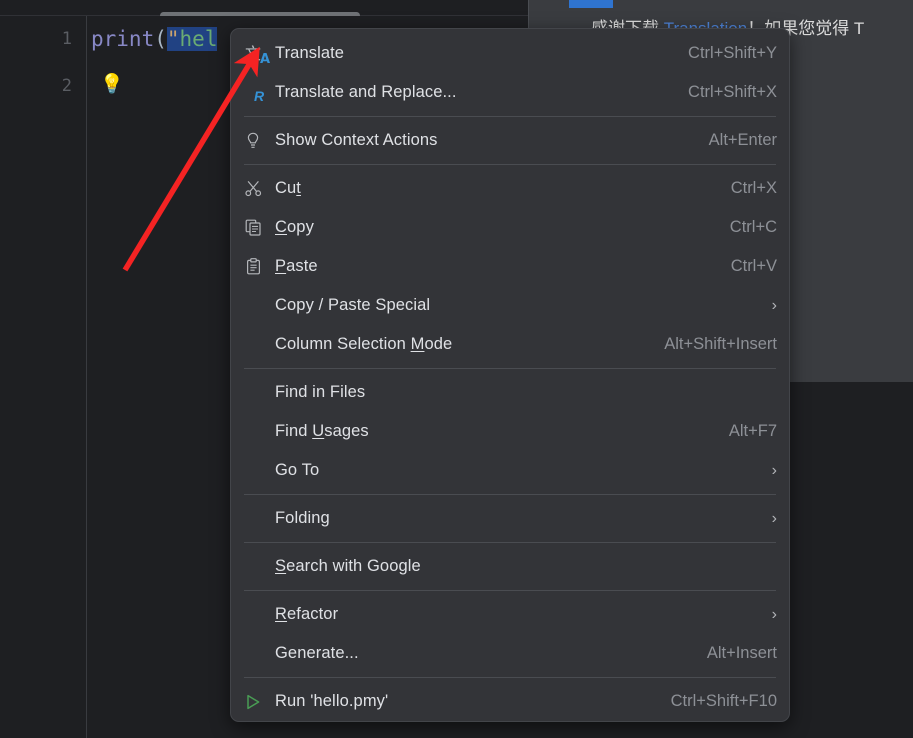 The width and height of the screenshot is (913, 738). What do you see at coordinates (260, 141) in the screenshot?
I see `lightbulb-icon` at bounding box center [260, 141].